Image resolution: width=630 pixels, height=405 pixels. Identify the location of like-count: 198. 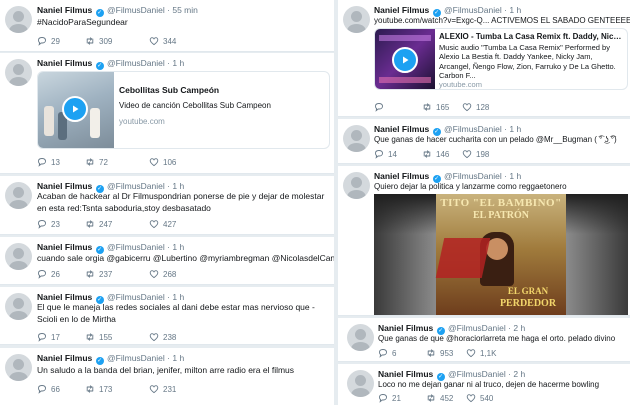
(483, 154).